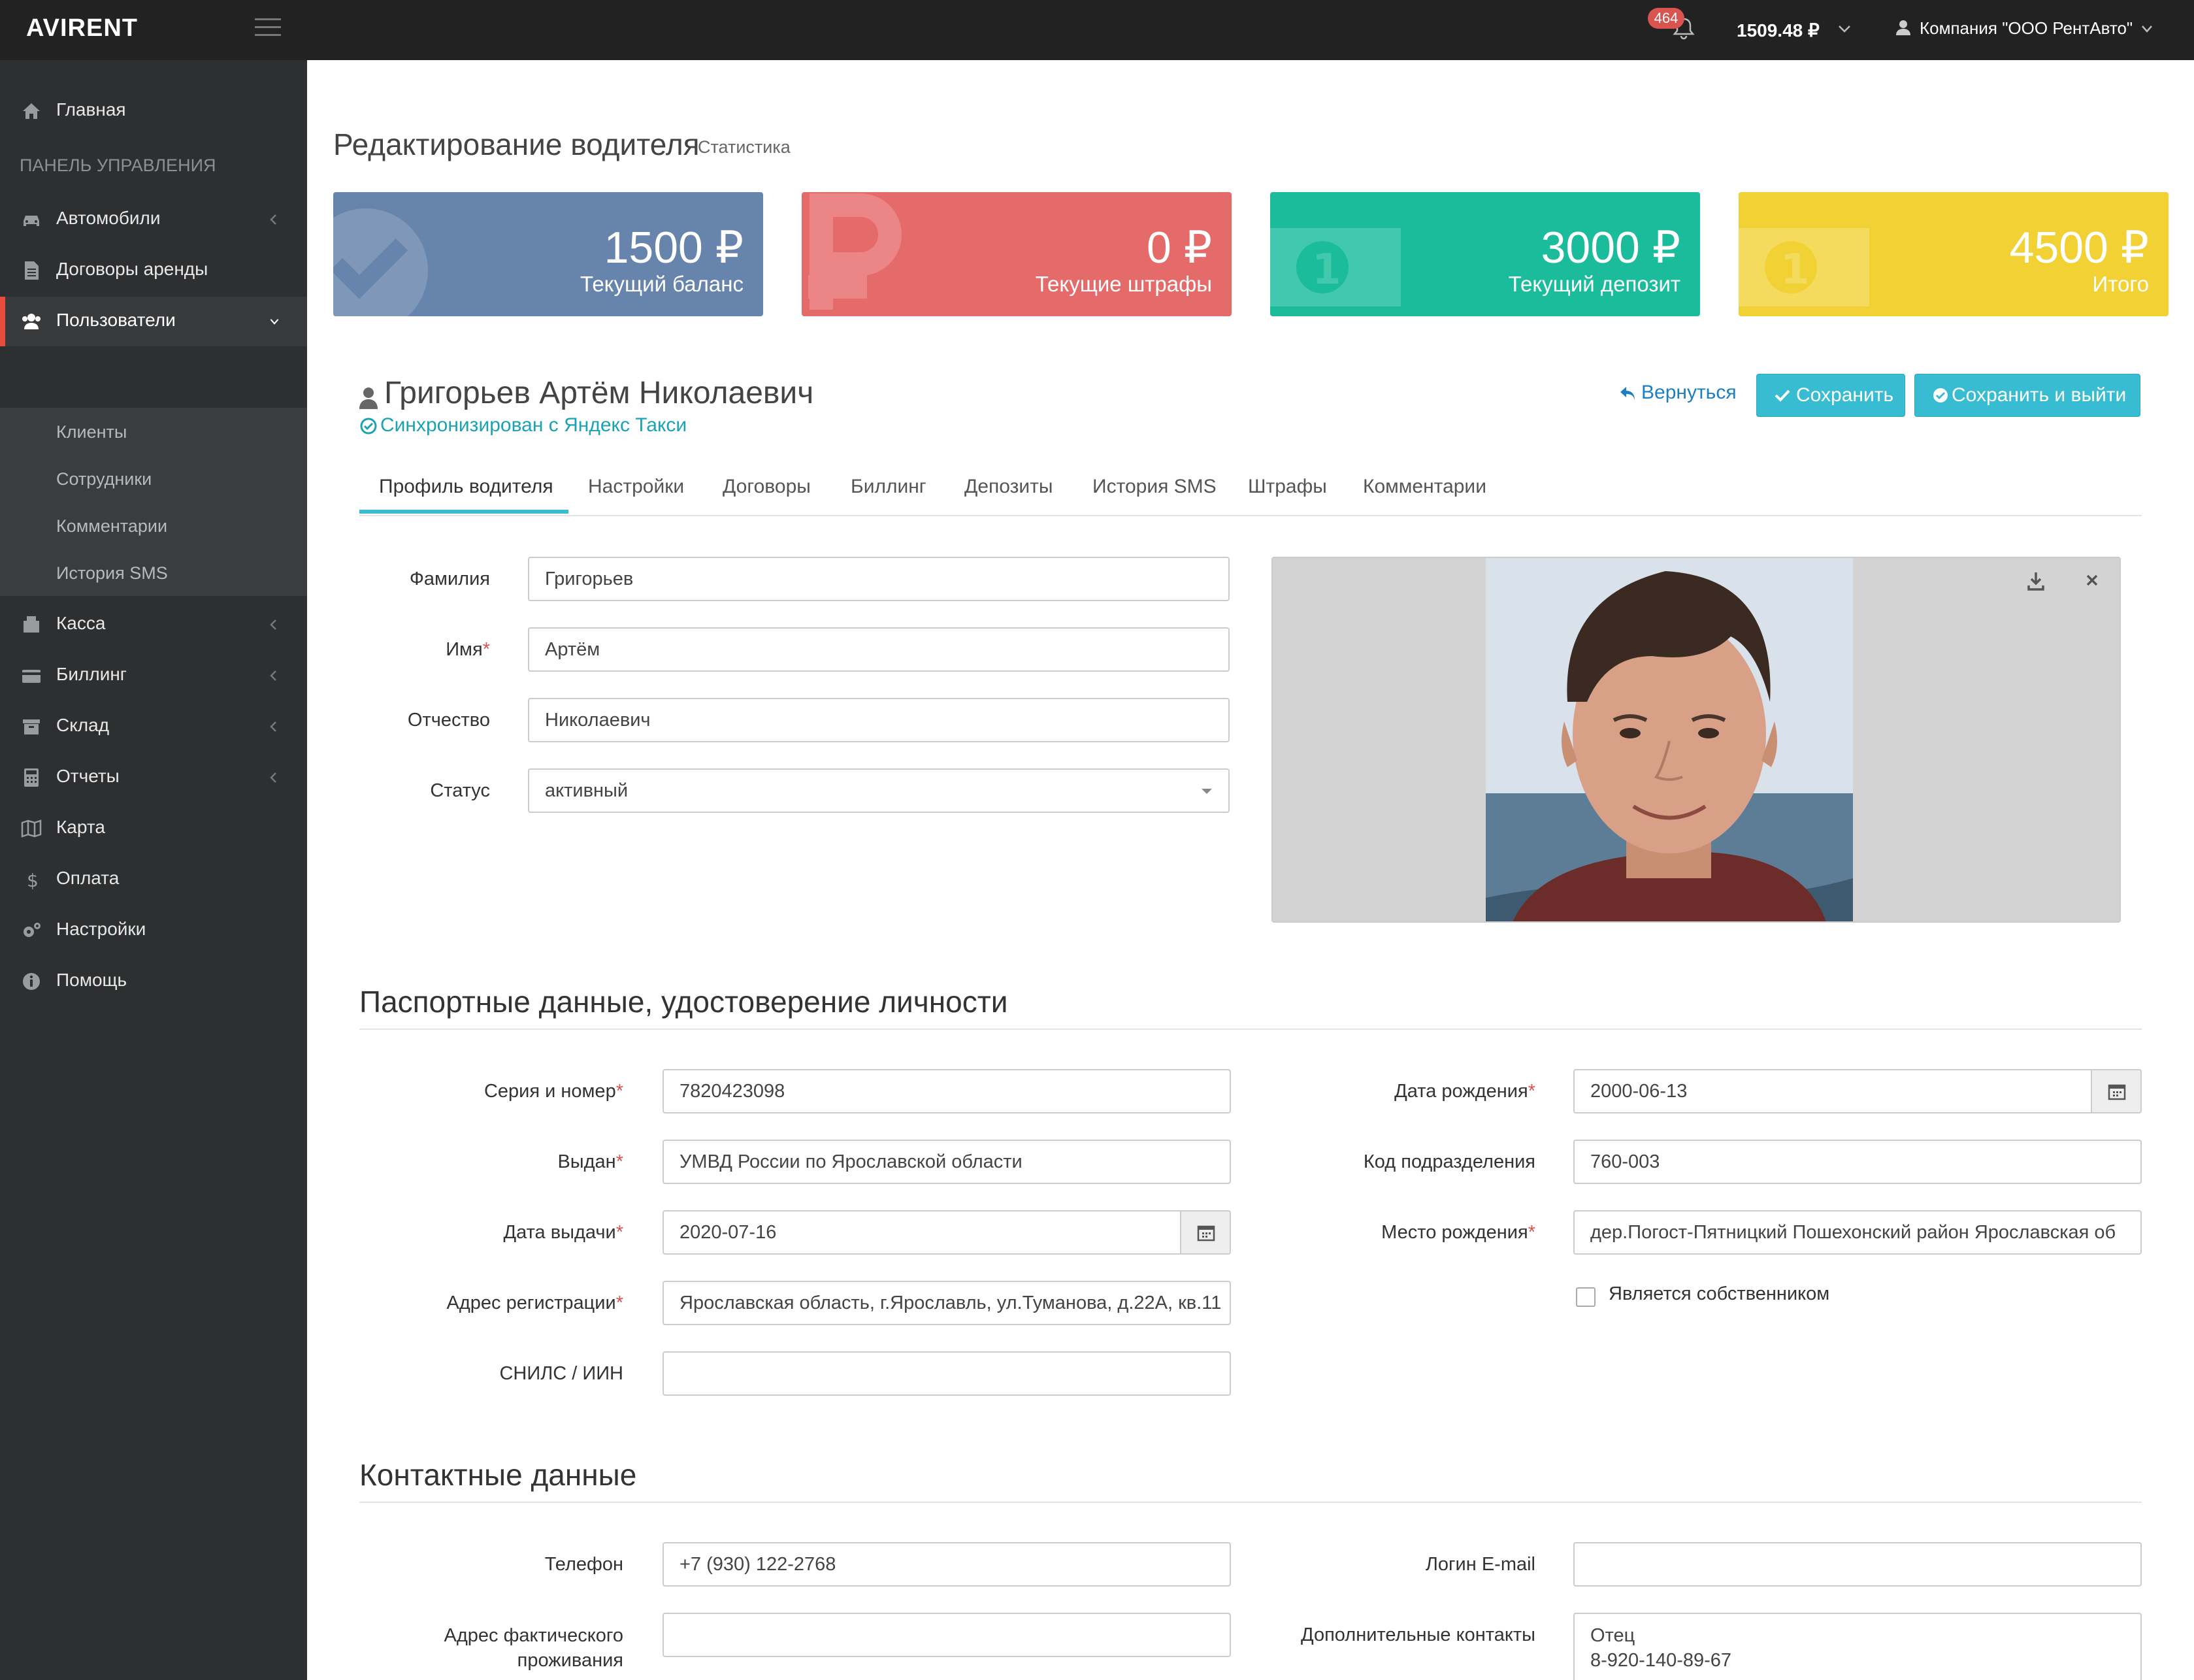 This screenshot has height=1680, width=2194. Describe the element at coordinates (2092, 580) in the screenshot. I see `close-icon` at that location.